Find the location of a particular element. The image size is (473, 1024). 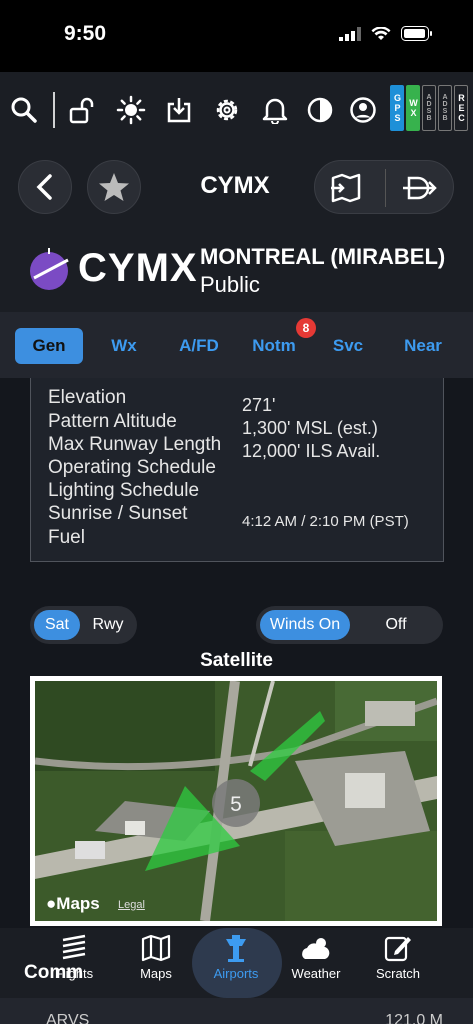

adsb-badge-2: ADSB is located at coordinates (445, 108).